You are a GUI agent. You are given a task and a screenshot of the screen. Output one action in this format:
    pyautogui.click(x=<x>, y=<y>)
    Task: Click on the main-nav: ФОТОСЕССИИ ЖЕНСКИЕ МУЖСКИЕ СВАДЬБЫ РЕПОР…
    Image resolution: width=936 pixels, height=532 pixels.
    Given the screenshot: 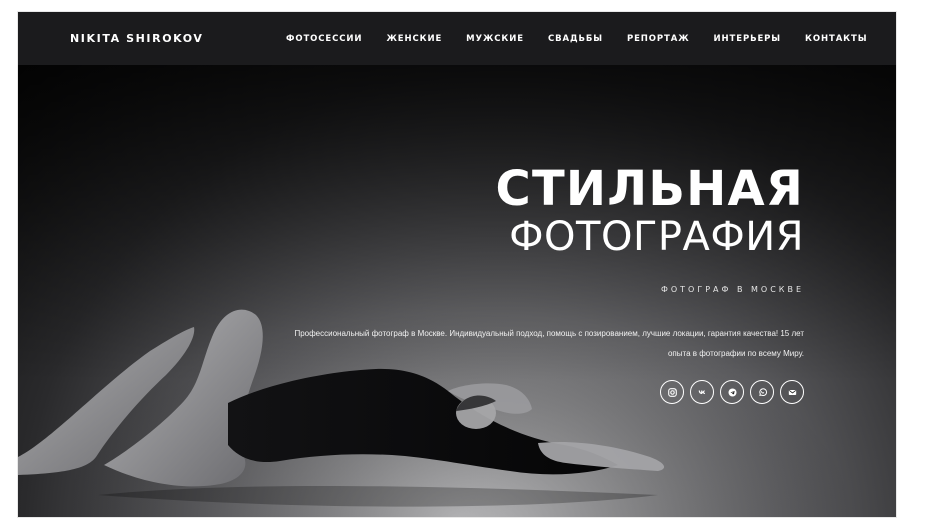 What is the action you would take?
    pyautogui.click(x=576, y=38)
    